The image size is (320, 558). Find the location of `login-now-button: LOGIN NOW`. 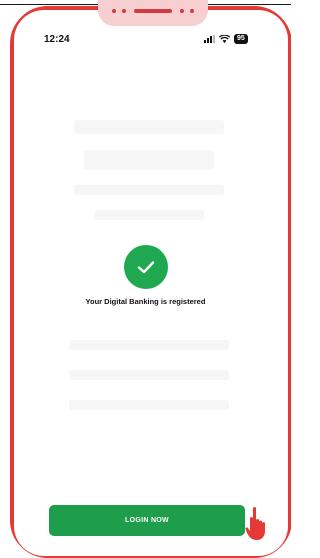

login-now-button: LOGIN NOW is located at coordinates (147, 520).